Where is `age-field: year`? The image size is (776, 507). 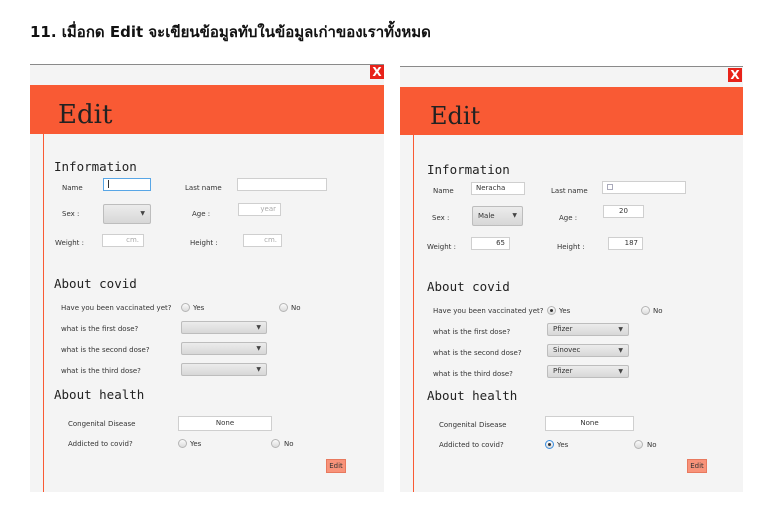 age-field: year is located at coordinates (259, 209).